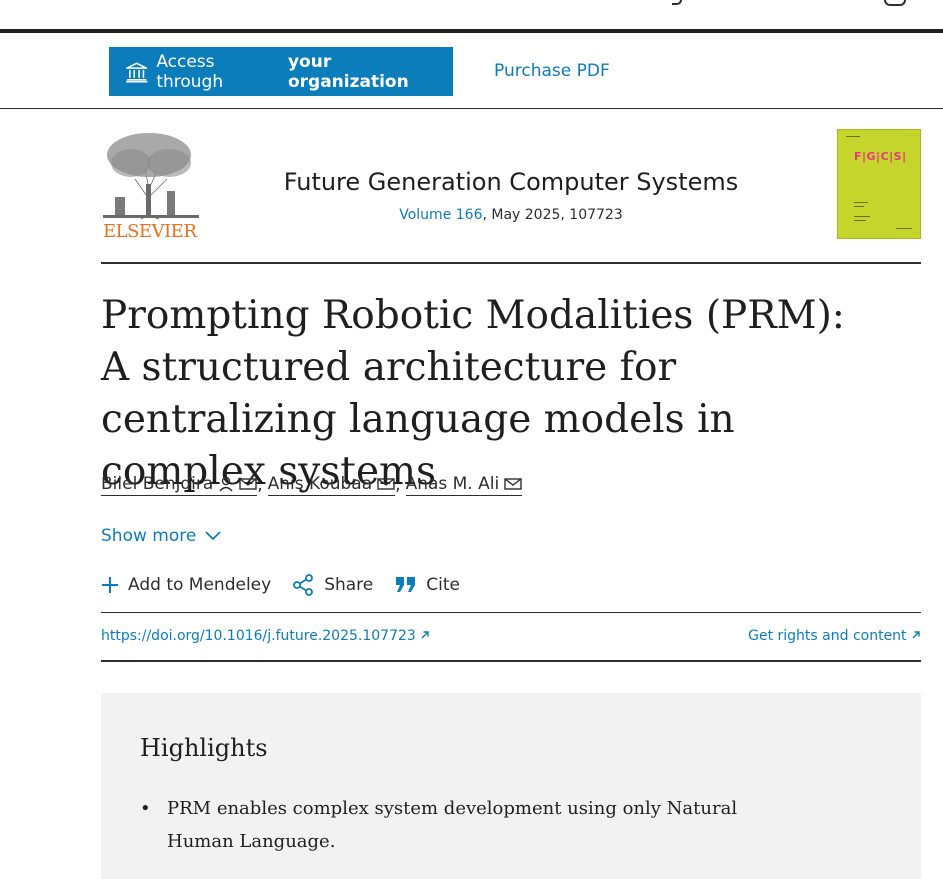  Describe the element at coordinates (895, 3) in the screenshot. I see `user-icon` at that location.